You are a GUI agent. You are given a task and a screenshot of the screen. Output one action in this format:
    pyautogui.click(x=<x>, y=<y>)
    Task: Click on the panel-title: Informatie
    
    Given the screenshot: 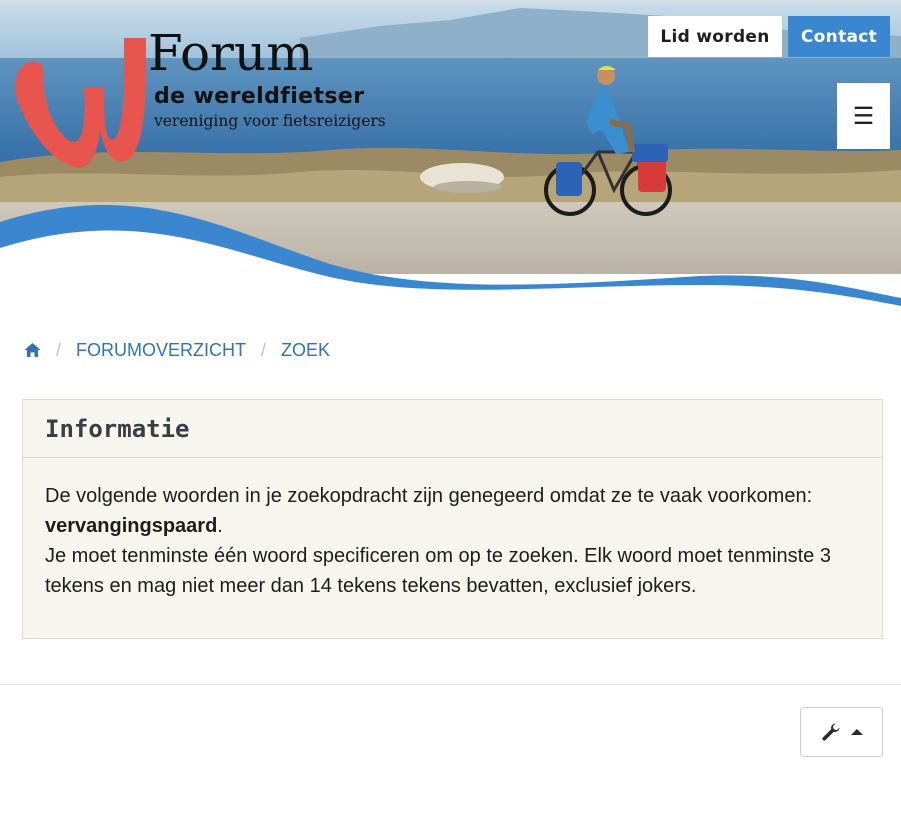 What is the action you would take?
    pyautogui.click(x=452, y=429)
    